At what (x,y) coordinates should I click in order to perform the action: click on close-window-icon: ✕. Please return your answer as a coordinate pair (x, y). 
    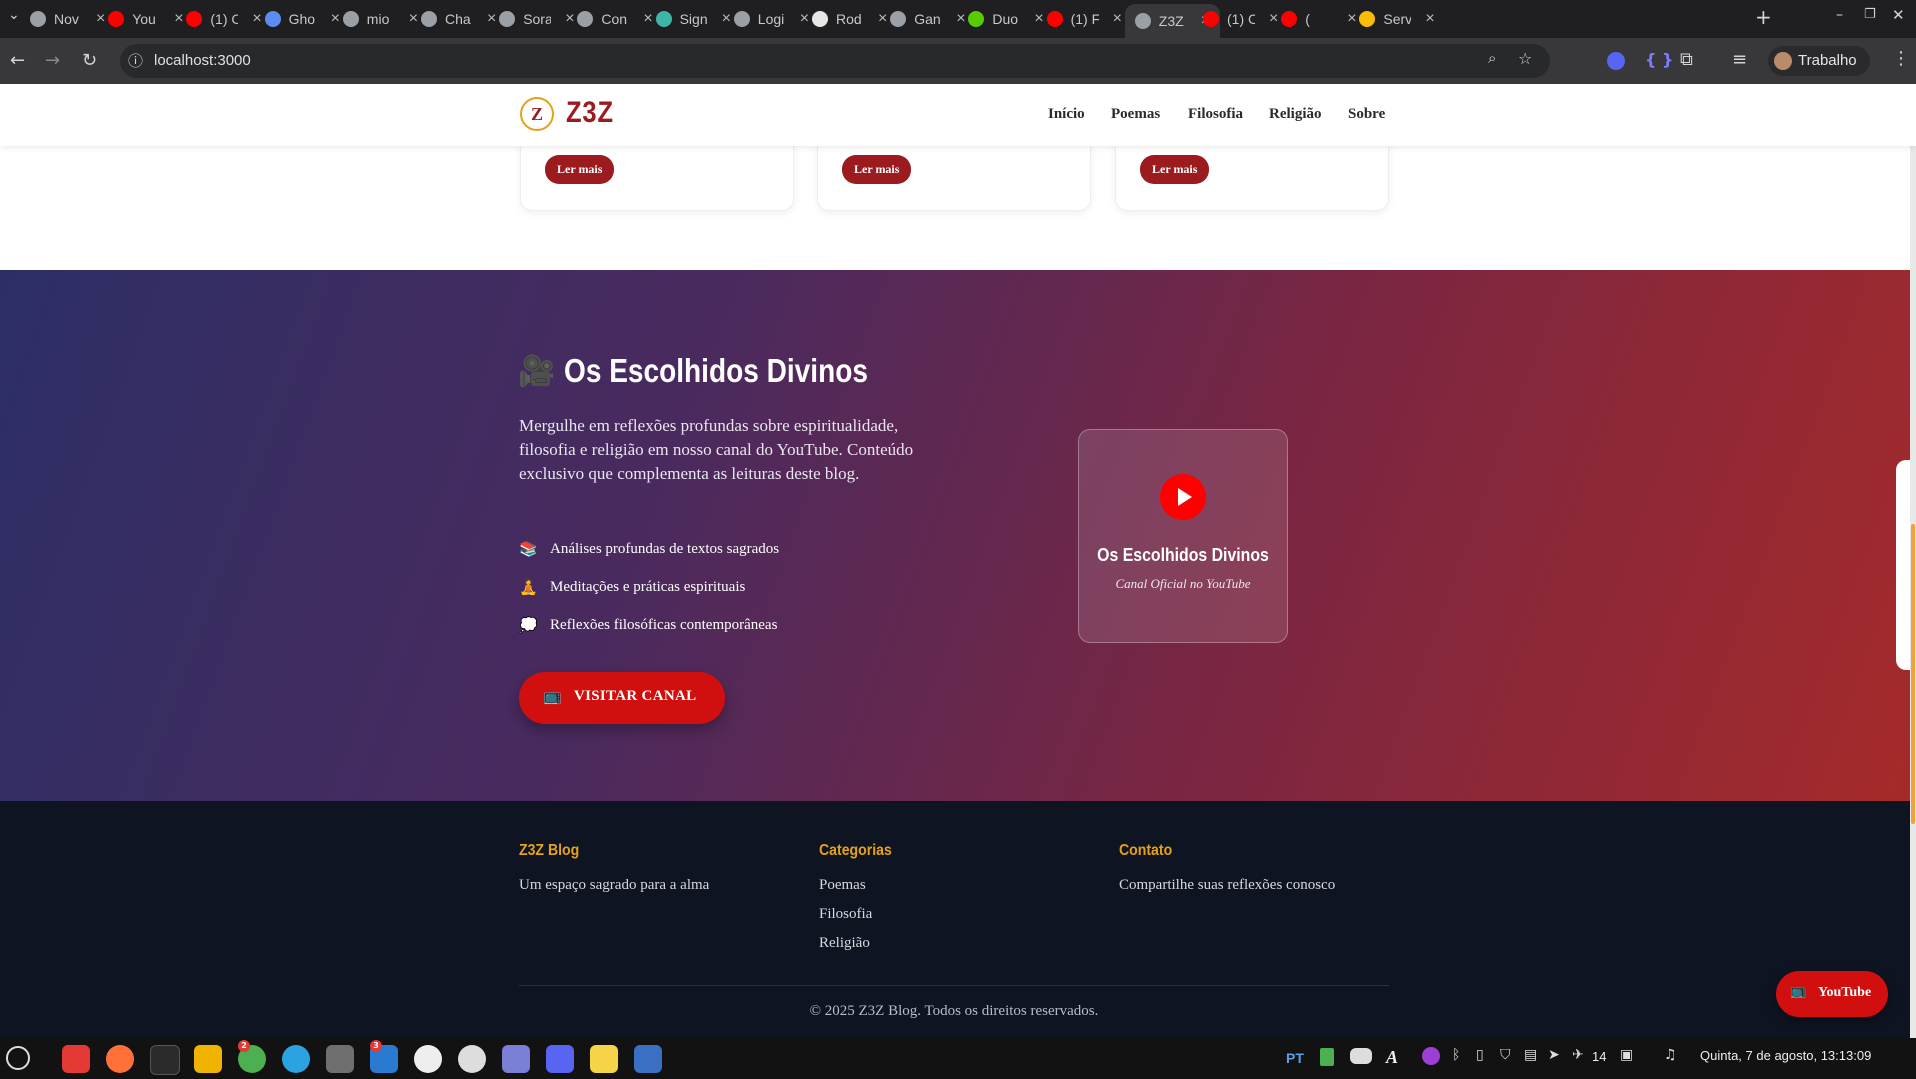
    Looking at the image, I should click on (1898, 15).